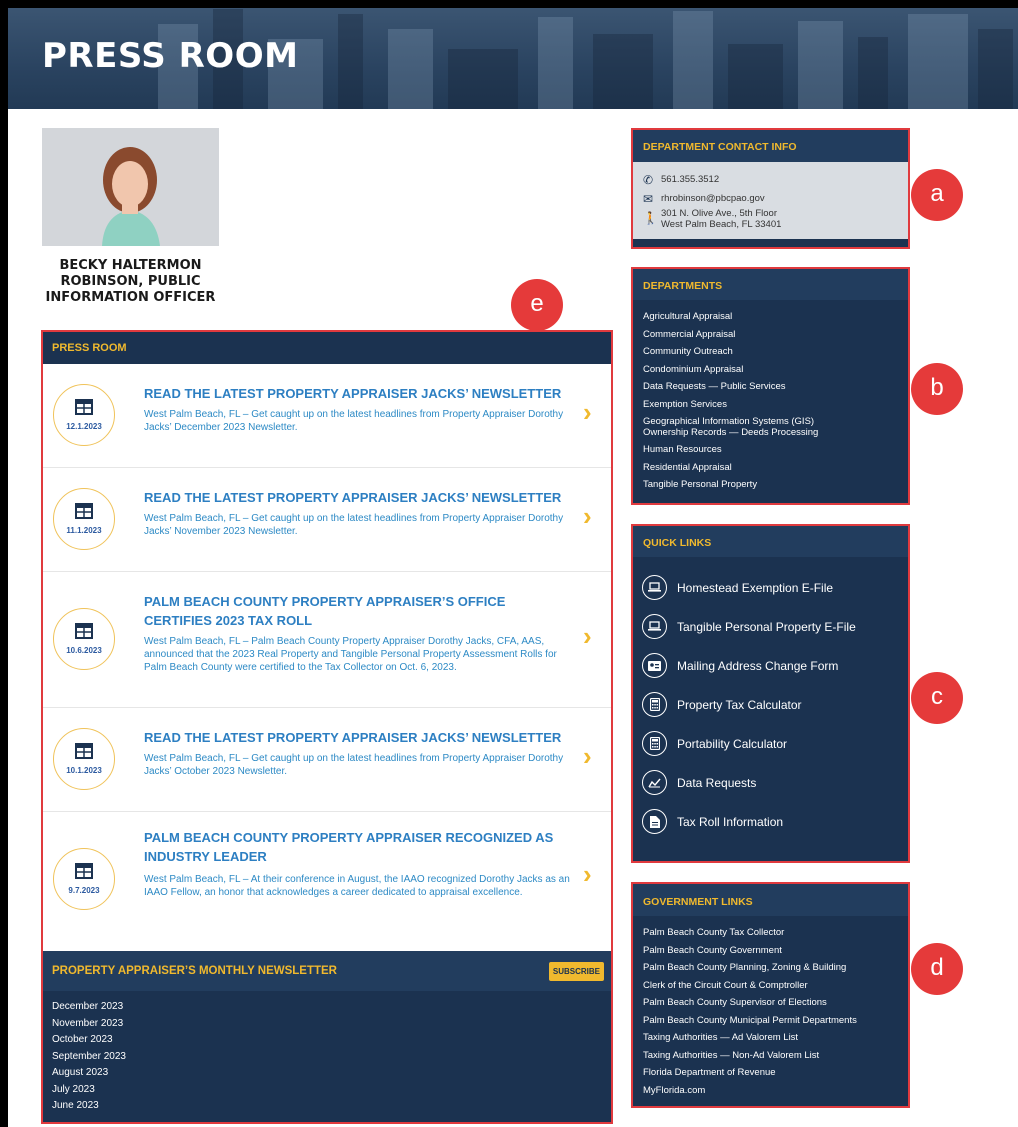 The image size is (1018, 1127). I want to click on quick-link-label: Tangible Personal Property E-File, so click(766, 626).